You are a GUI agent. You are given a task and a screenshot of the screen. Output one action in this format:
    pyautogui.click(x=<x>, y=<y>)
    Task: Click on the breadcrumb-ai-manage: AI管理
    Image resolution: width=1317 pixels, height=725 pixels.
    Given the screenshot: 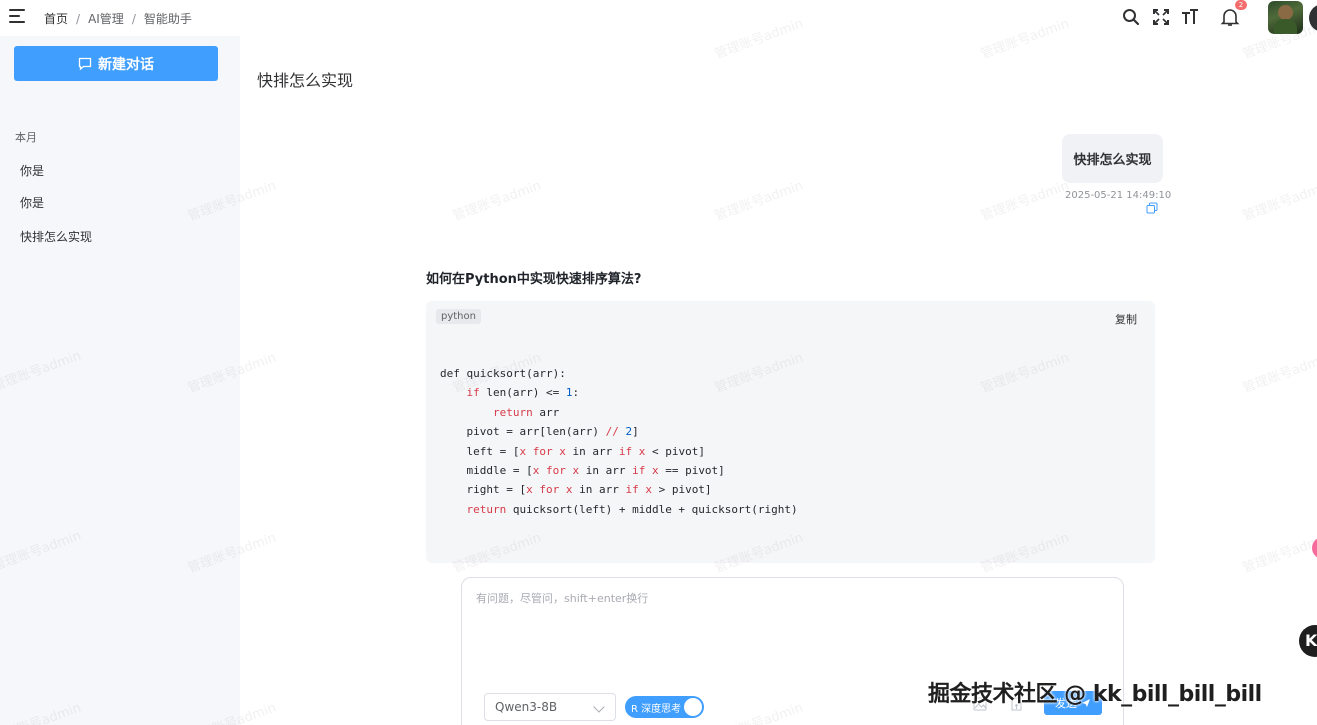 What is the action you would take?
    pyautogui.click(x=106, y=18)
    